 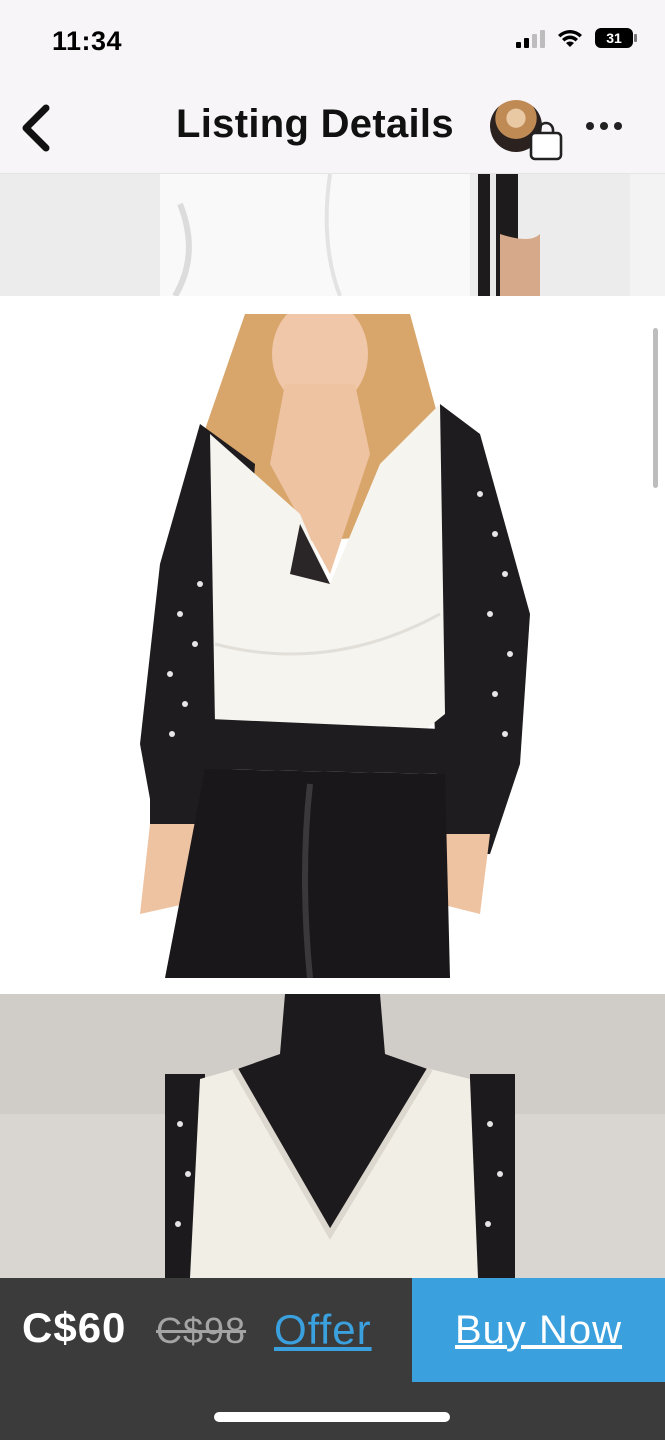 What do you see at coordinates (546, 141) in the screenshot?
I see `shopping-bag-icon` at bounding box center [546, 141].